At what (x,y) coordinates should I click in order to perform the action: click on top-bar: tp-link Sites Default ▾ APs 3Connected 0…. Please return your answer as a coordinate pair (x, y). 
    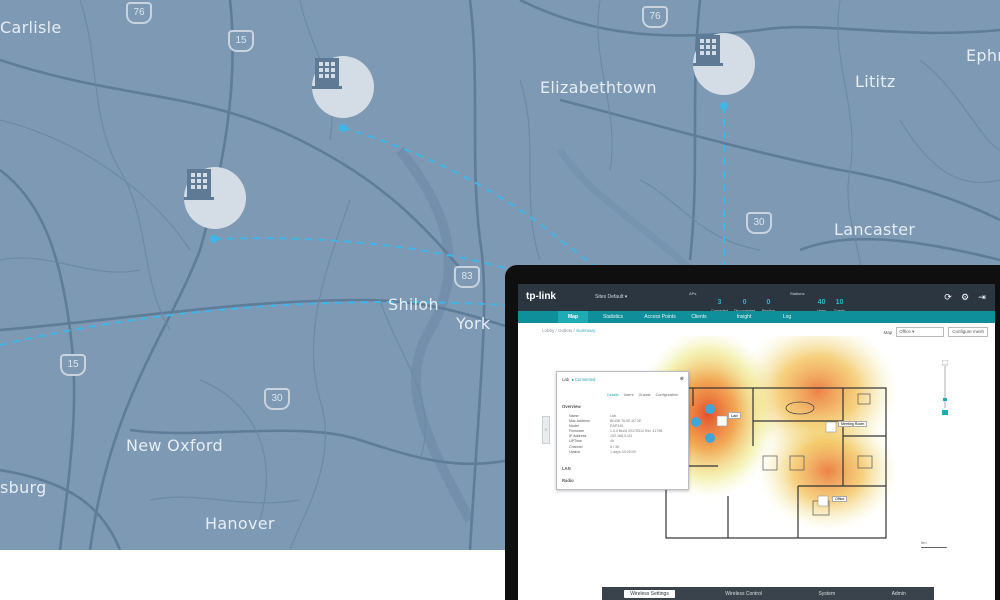
    Looking at the image, I should click on (756, 298).